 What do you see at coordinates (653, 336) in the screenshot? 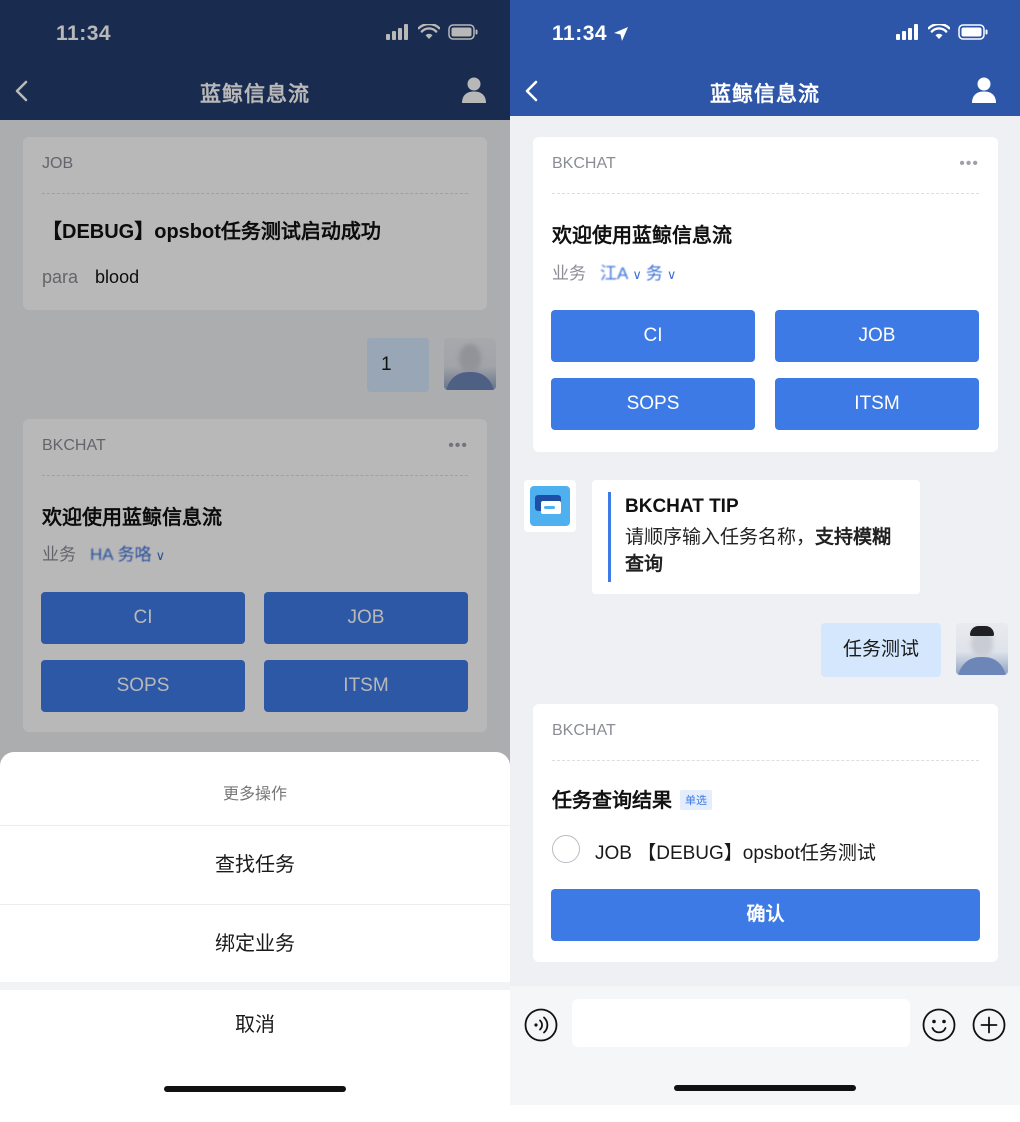
I see `ci-button: CI` at bounding box center [653, 336].